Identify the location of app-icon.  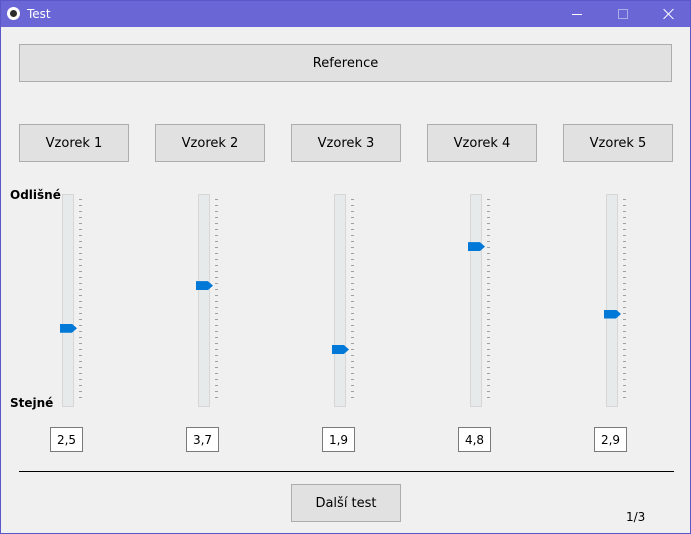
(13, 13).